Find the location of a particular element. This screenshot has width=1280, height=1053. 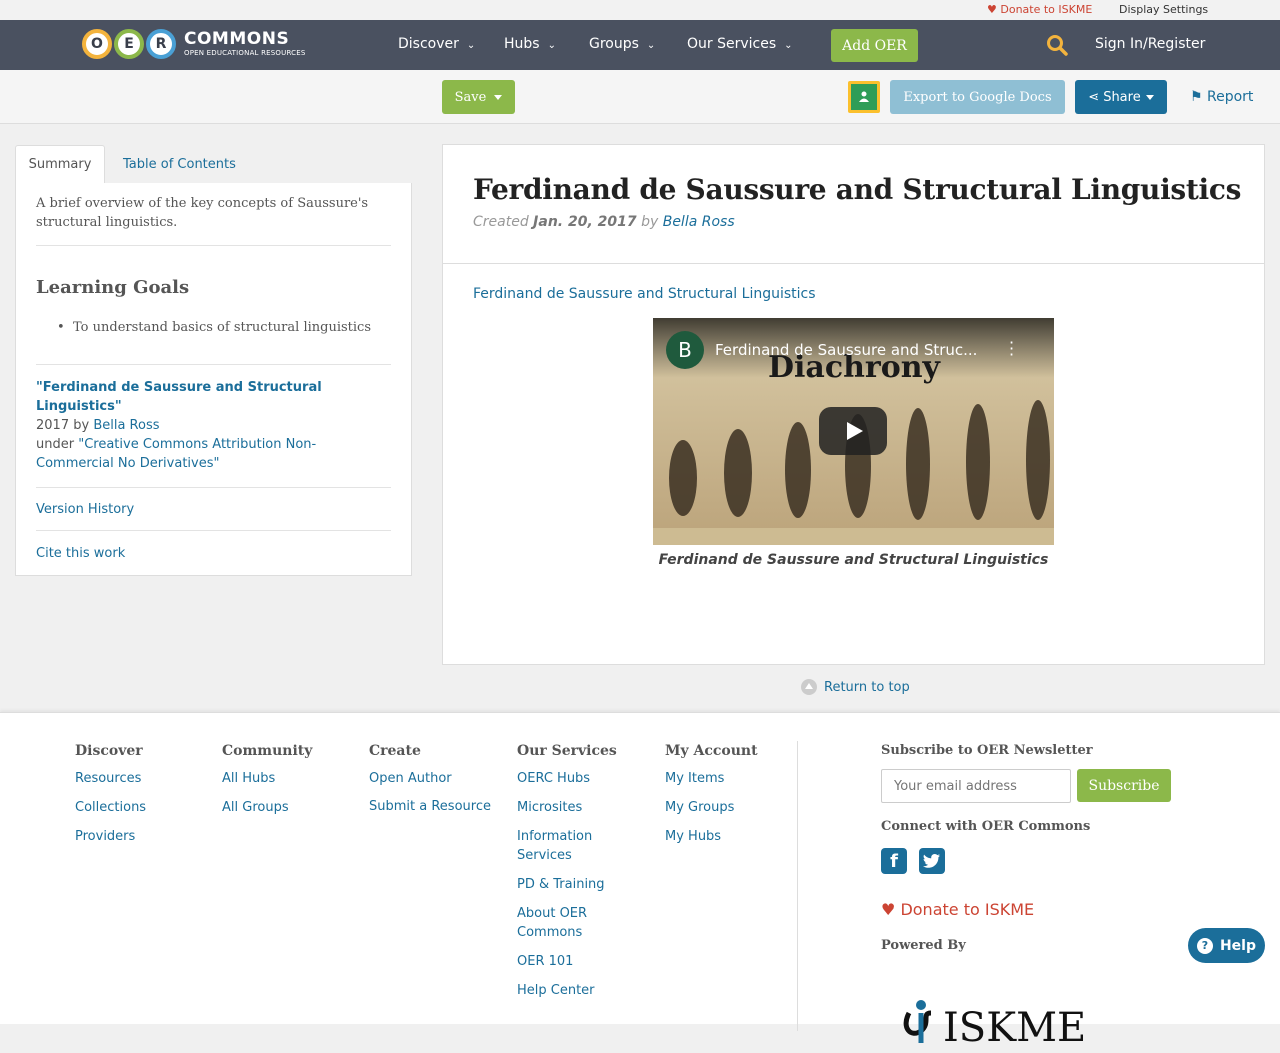

donate-link: ♥ Donate to ISKME is located at coordinates (1039, 9).